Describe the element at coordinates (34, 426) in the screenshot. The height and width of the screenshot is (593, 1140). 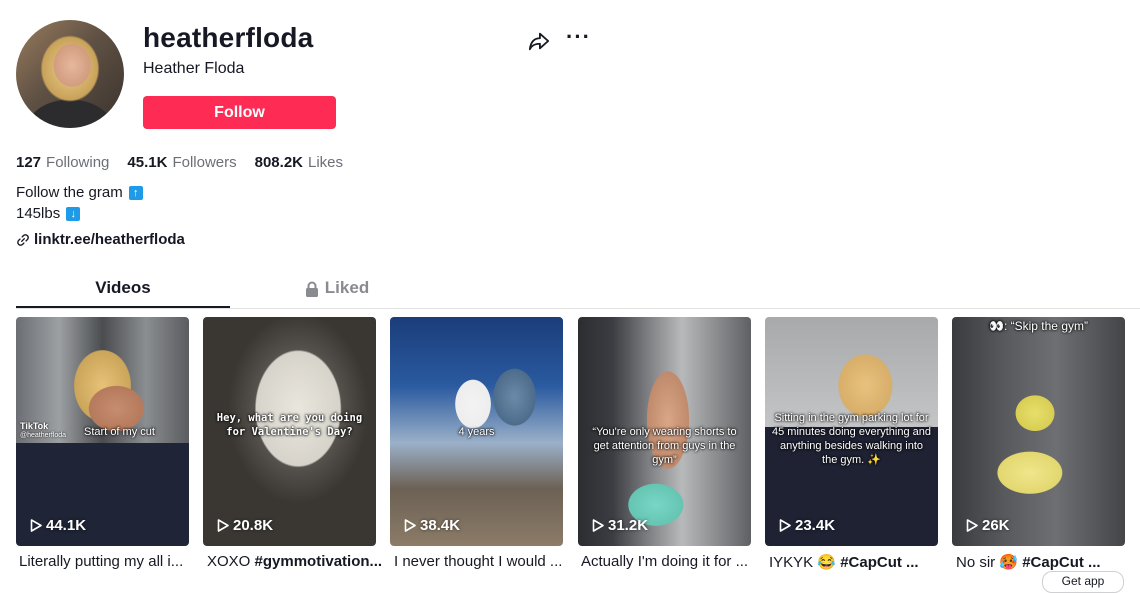
I see `watermark-text: TikTok` at that location.